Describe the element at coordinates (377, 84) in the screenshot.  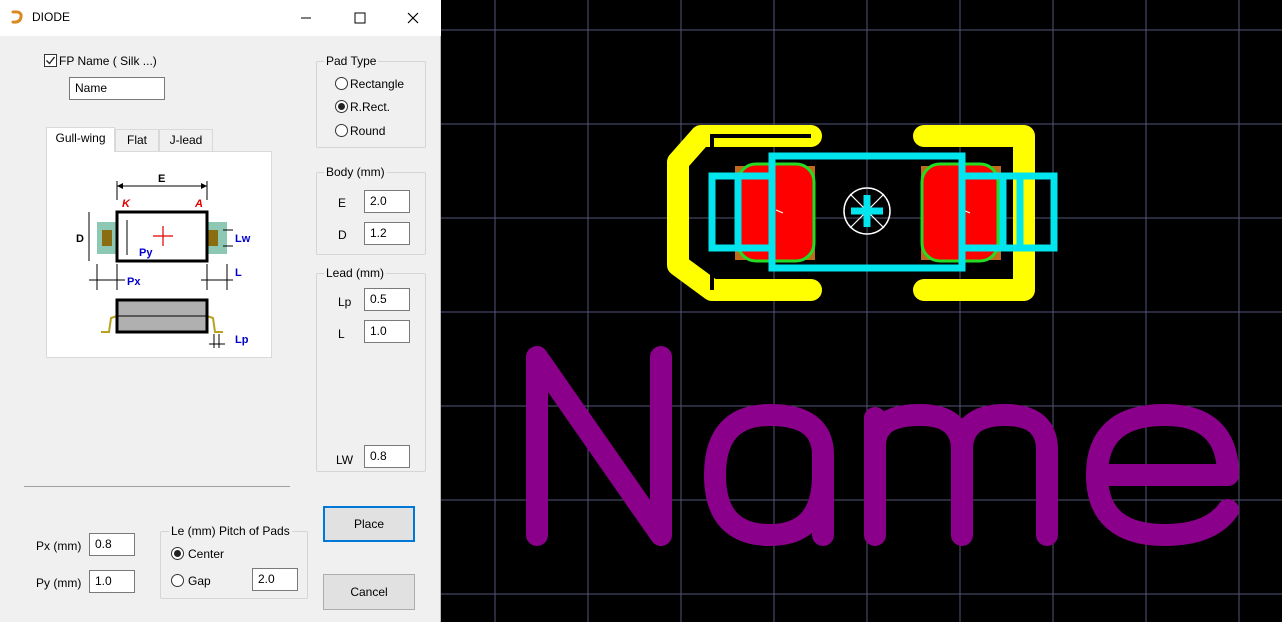
I see `pad-type-rectangle-label: Rectangle` at that location.